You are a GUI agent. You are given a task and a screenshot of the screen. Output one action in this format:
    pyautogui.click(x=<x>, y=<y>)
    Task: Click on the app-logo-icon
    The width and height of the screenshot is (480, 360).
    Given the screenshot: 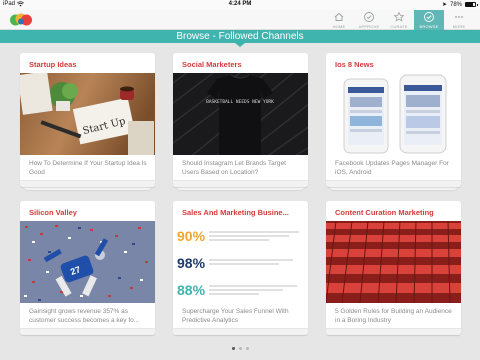 What is the action you would take?
    pyautogui.click(x=21, y=19)
    